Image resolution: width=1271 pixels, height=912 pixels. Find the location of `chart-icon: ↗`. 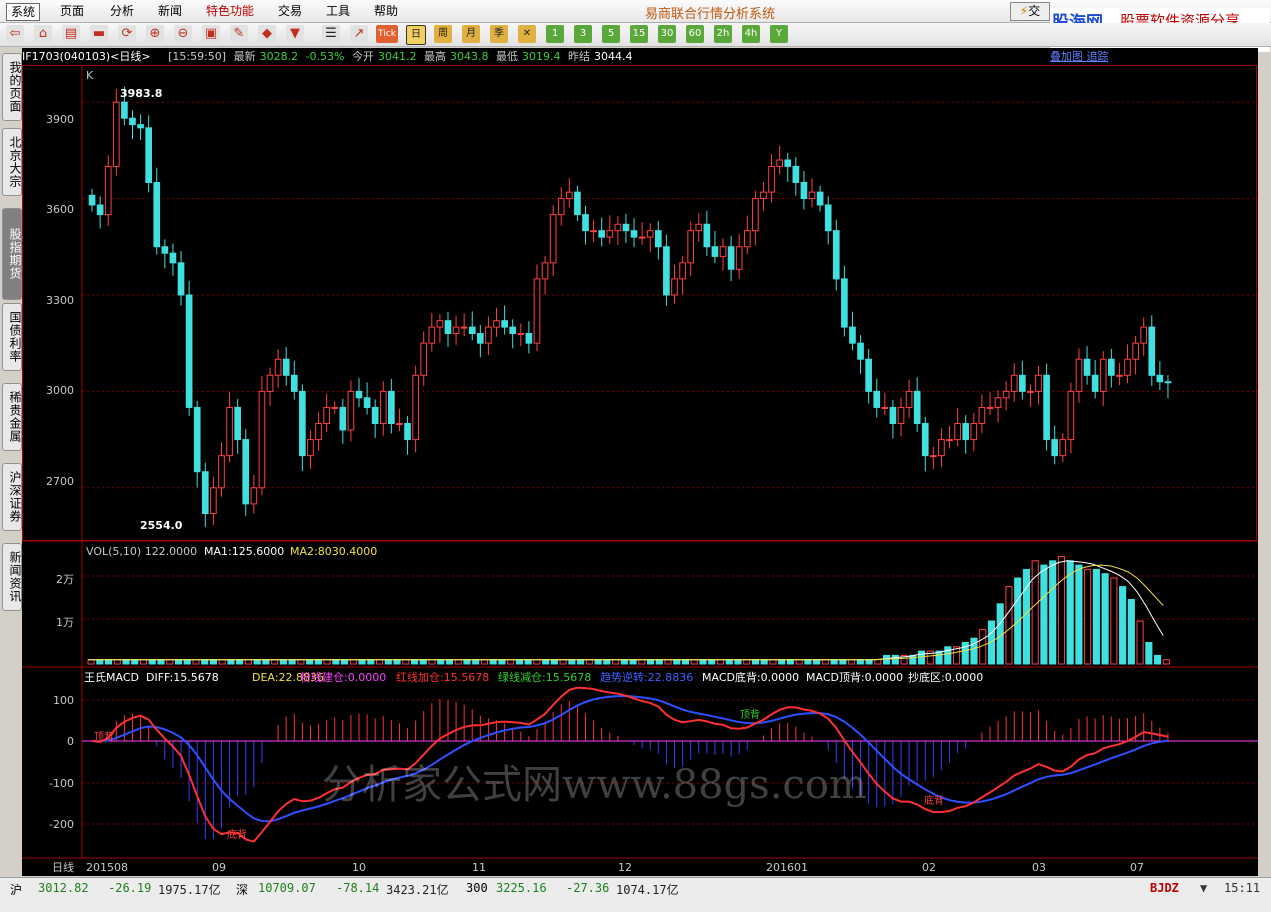

chart-icon: ↗ is located at coordinates (359, 34).